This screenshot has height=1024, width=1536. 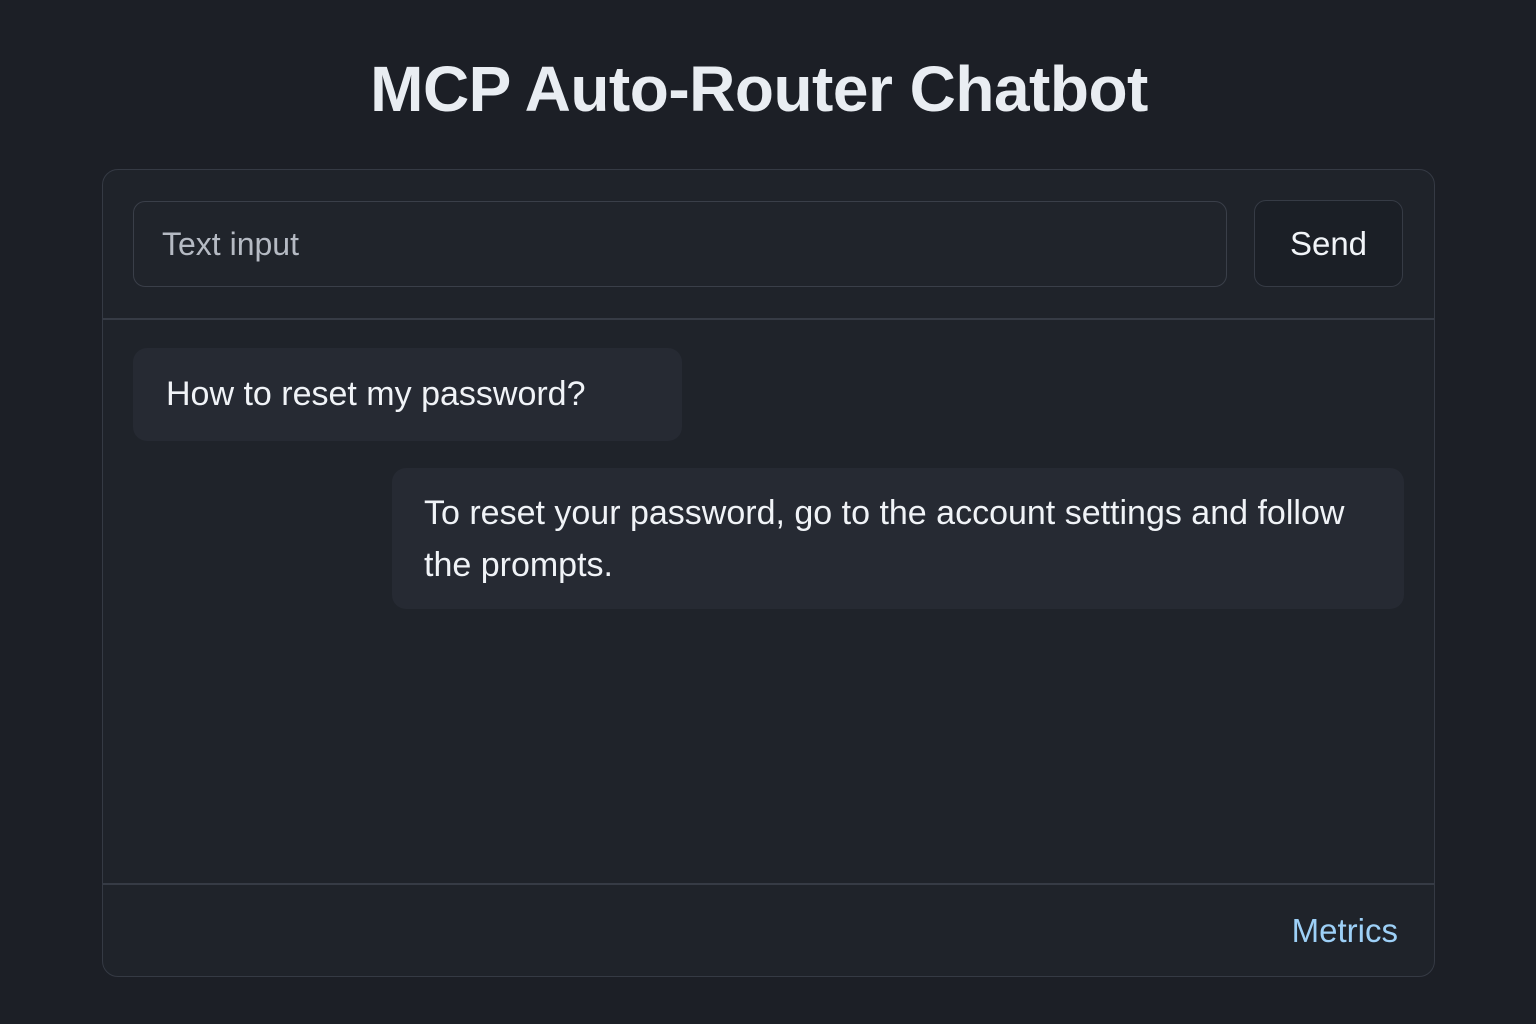 I want to click on footer-divider, so click(x=768, y=884).